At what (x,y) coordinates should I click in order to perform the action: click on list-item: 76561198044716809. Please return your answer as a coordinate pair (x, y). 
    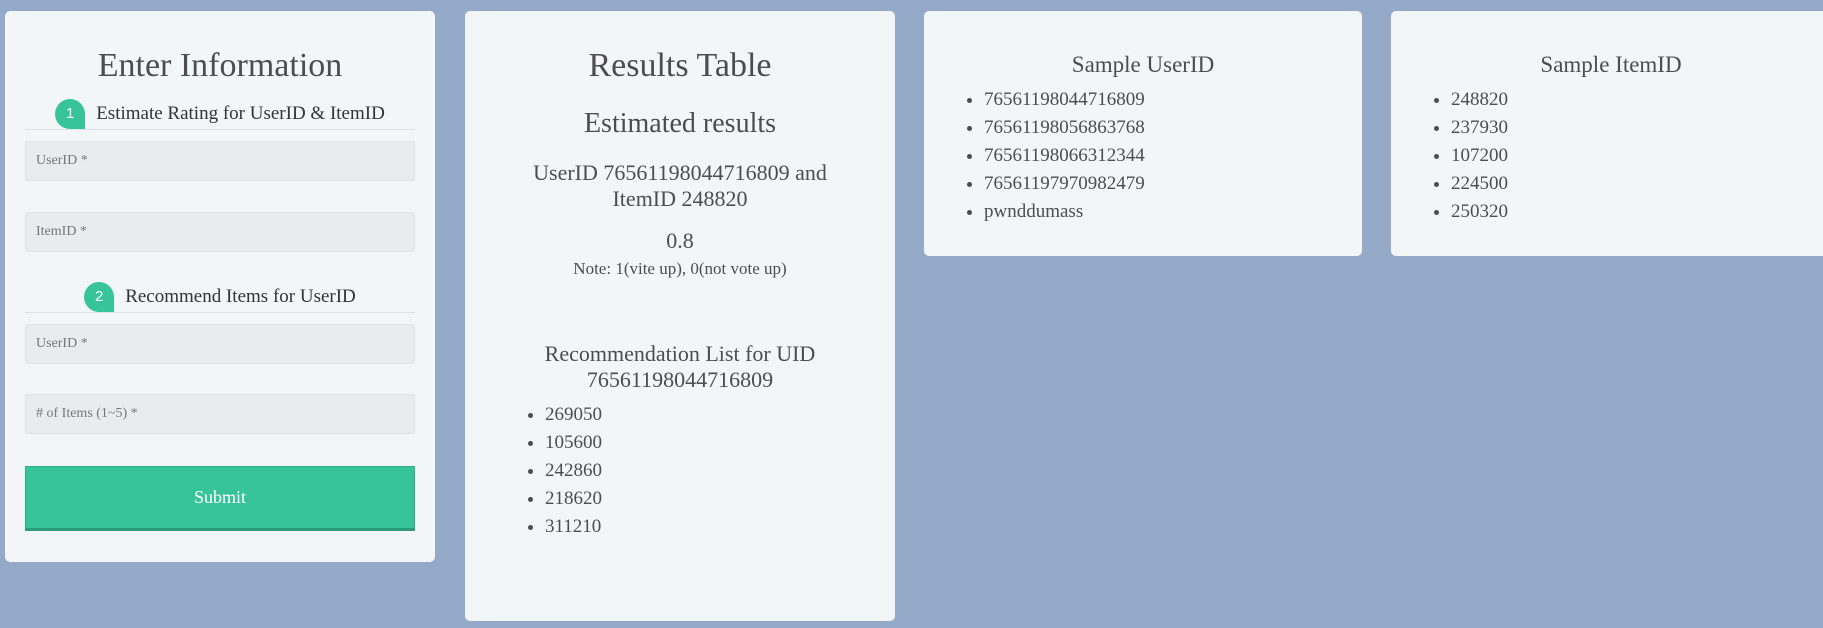
    Looking at the image, I should click on (1064, 100).